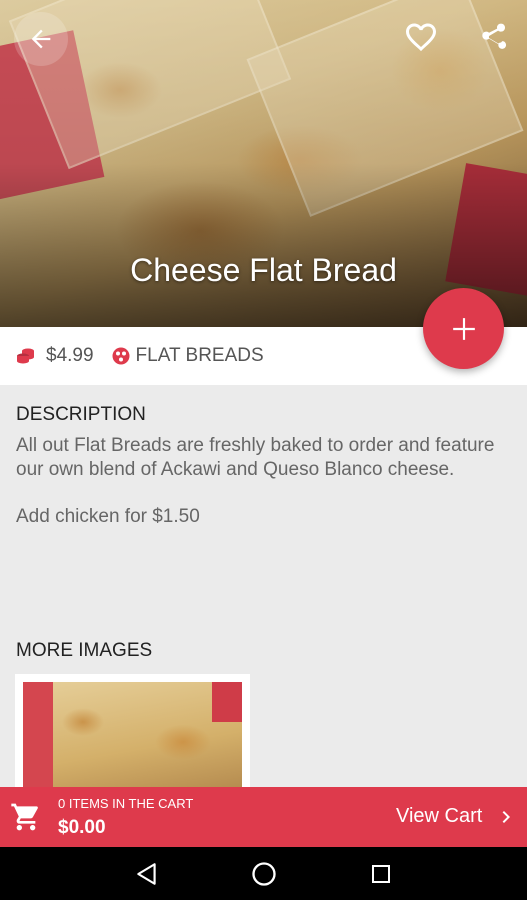 This screenshot has height=900, width=527. I want to click on nav-recents-icon, so click(381, 874).